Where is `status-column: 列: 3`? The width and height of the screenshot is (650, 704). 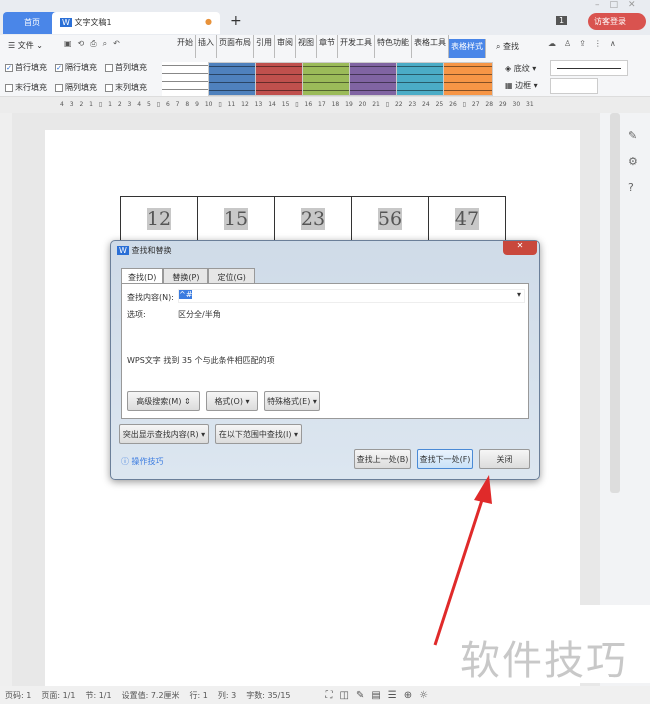
status-column: 列: 3 is located at coordinates (227, 695).